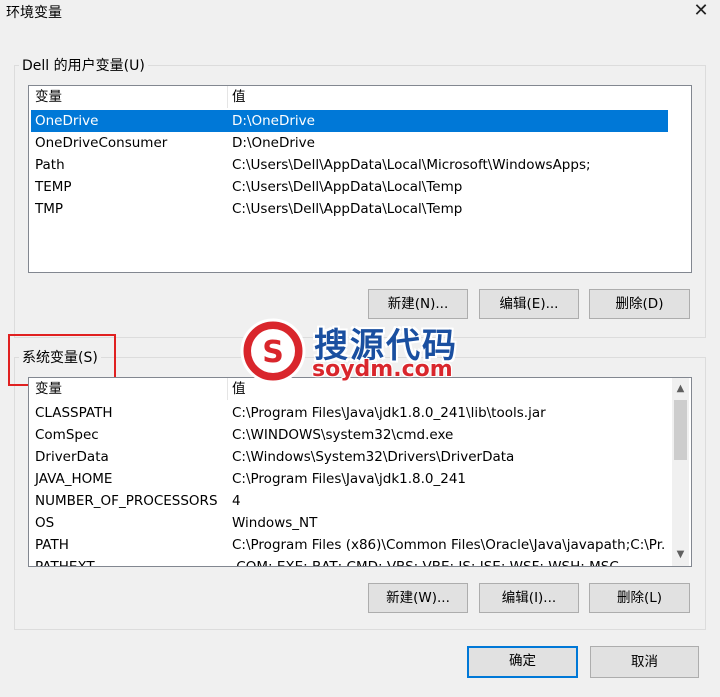 Image resolution: width=720 pixels, height=697 pixels. Describe the element at coordinates (67, 435) in the screenshot. I see `var-name: ComSpec` at that location.